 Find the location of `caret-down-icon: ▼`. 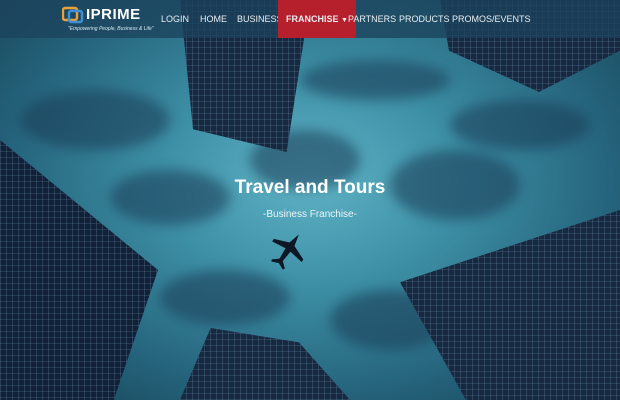

caret-down-icon: ▼ is located at coordinates (344, 20).